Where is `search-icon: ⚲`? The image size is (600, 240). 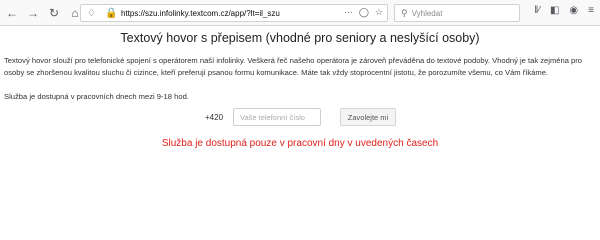
search-icon: ⚲ is located at coordinates (404, 12).